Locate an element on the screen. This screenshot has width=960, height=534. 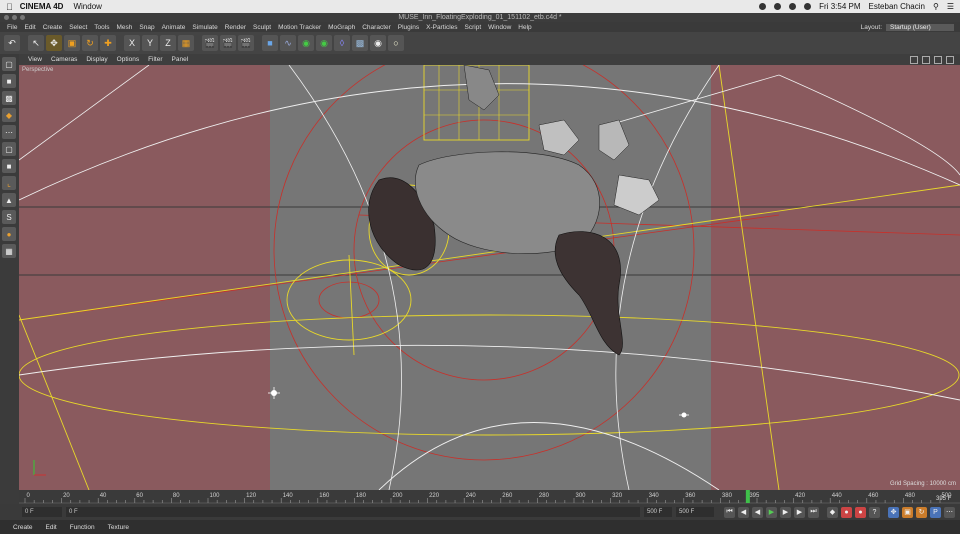
menu-window: Window is located at coordinates (499, 27).